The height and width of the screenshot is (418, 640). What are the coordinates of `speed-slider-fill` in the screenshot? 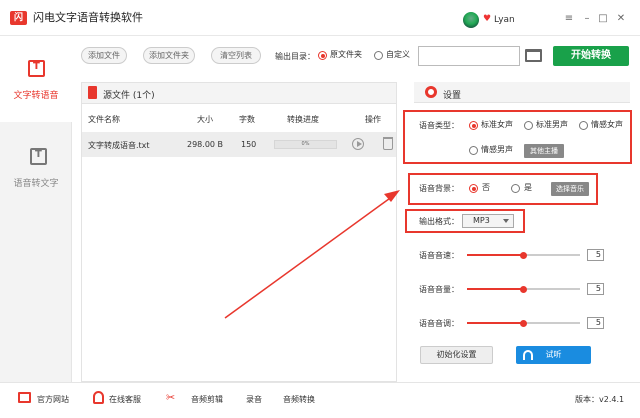 It's located at (495, 255).